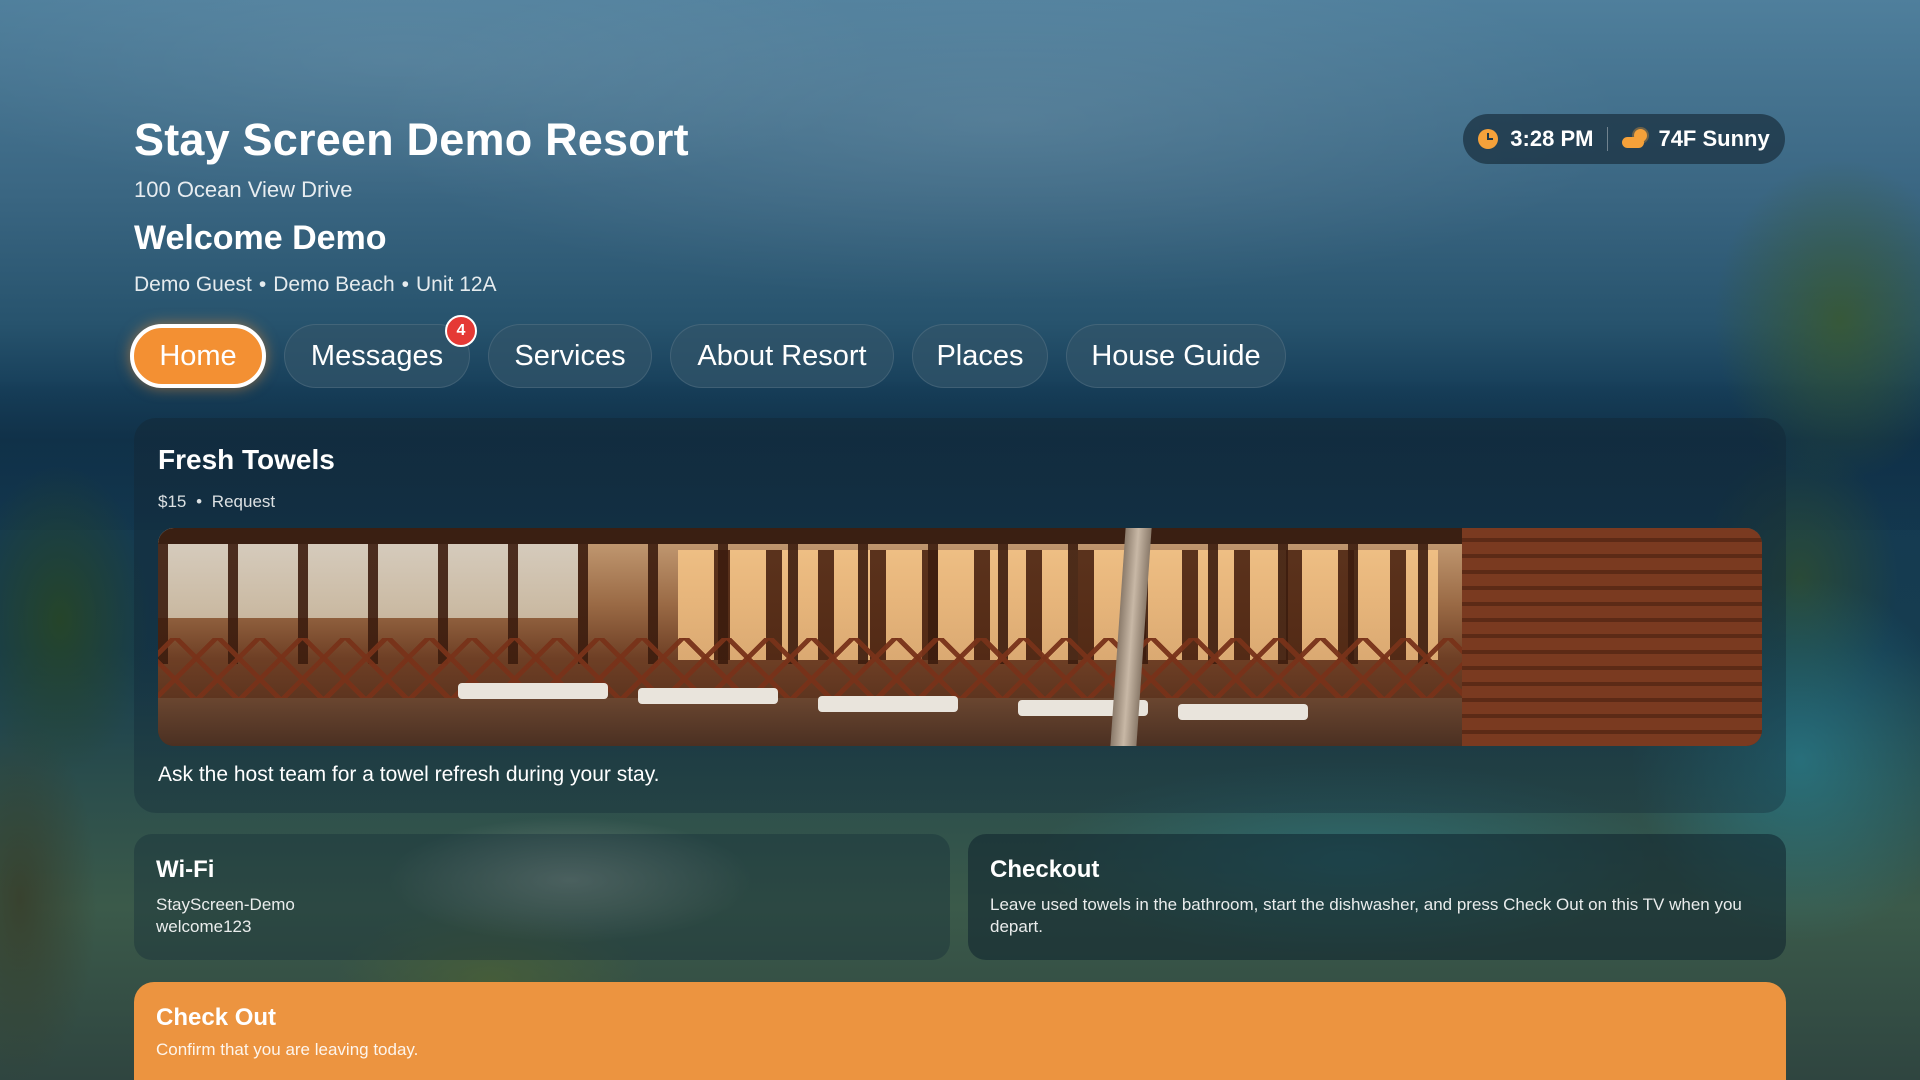  What do you see at coordinates (1488, 139) in the screenshot?
I see `clock-icon` at bounding box center [1488, 139].